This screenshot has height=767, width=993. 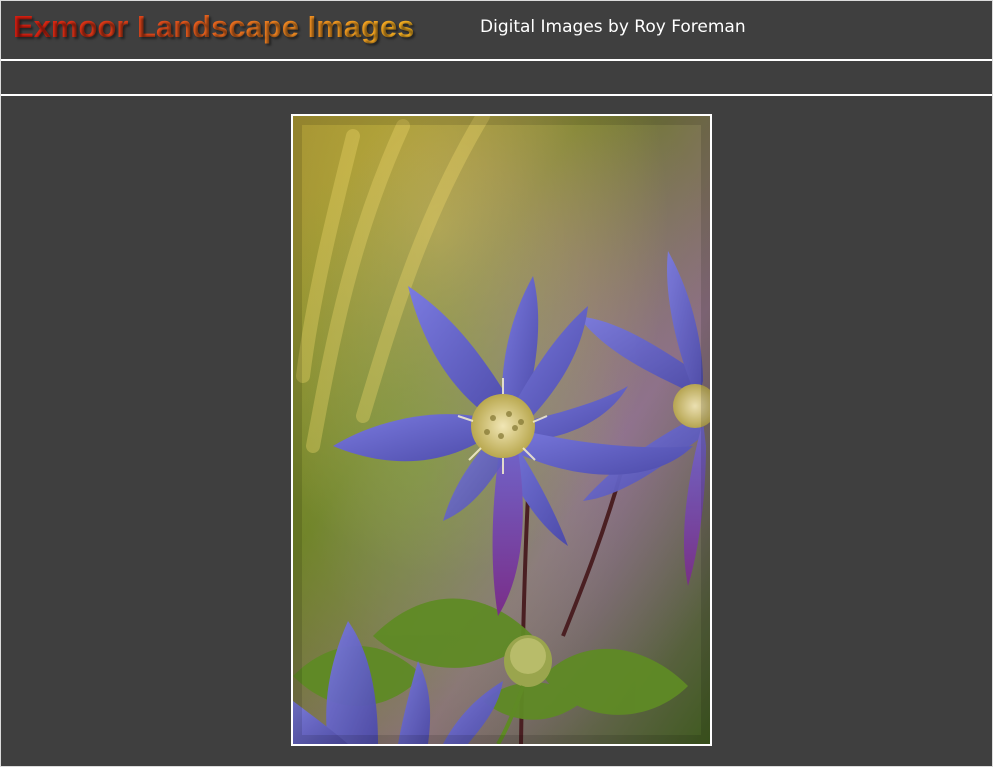 What do you see at coordinates (613, 27) in the screenshot?
I see `site-subtitle: Digital Images by Roy Foreman` at bounding box center [613, 27].